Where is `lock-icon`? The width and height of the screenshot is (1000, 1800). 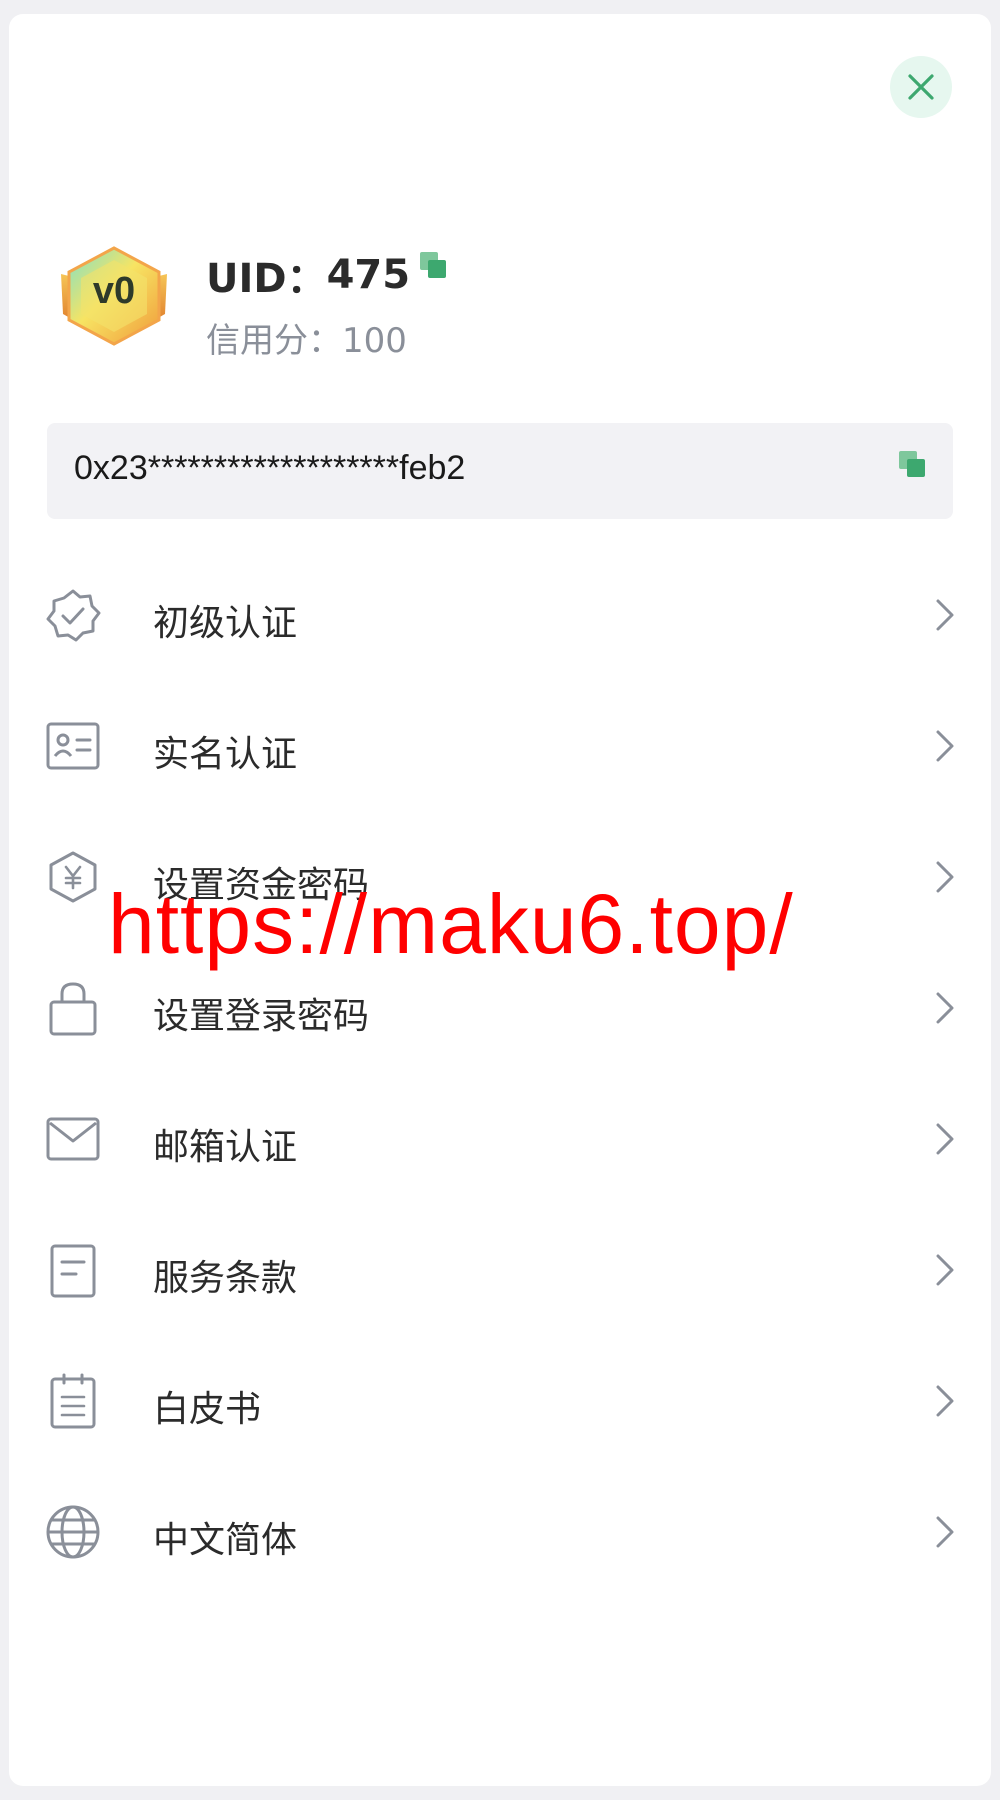 lock-icon is located at coordinates (73, 1009).